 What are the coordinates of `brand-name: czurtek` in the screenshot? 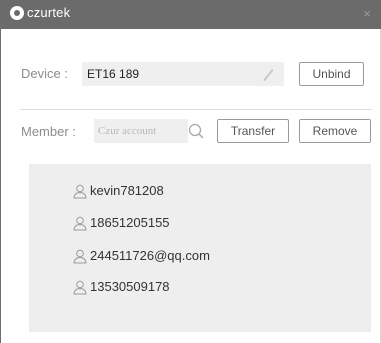 It's located at (49, 12).